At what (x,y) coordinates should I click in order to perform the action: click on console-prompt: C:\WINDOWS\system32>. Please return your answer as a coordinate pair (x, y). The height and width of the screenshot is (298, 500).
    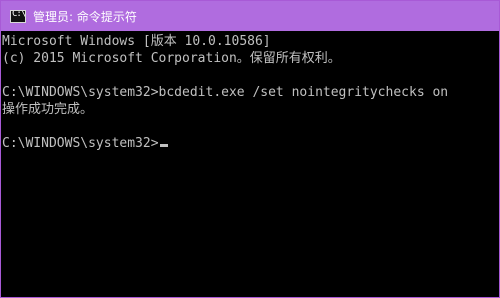
    Looking at the image, I should click on (80, 143).